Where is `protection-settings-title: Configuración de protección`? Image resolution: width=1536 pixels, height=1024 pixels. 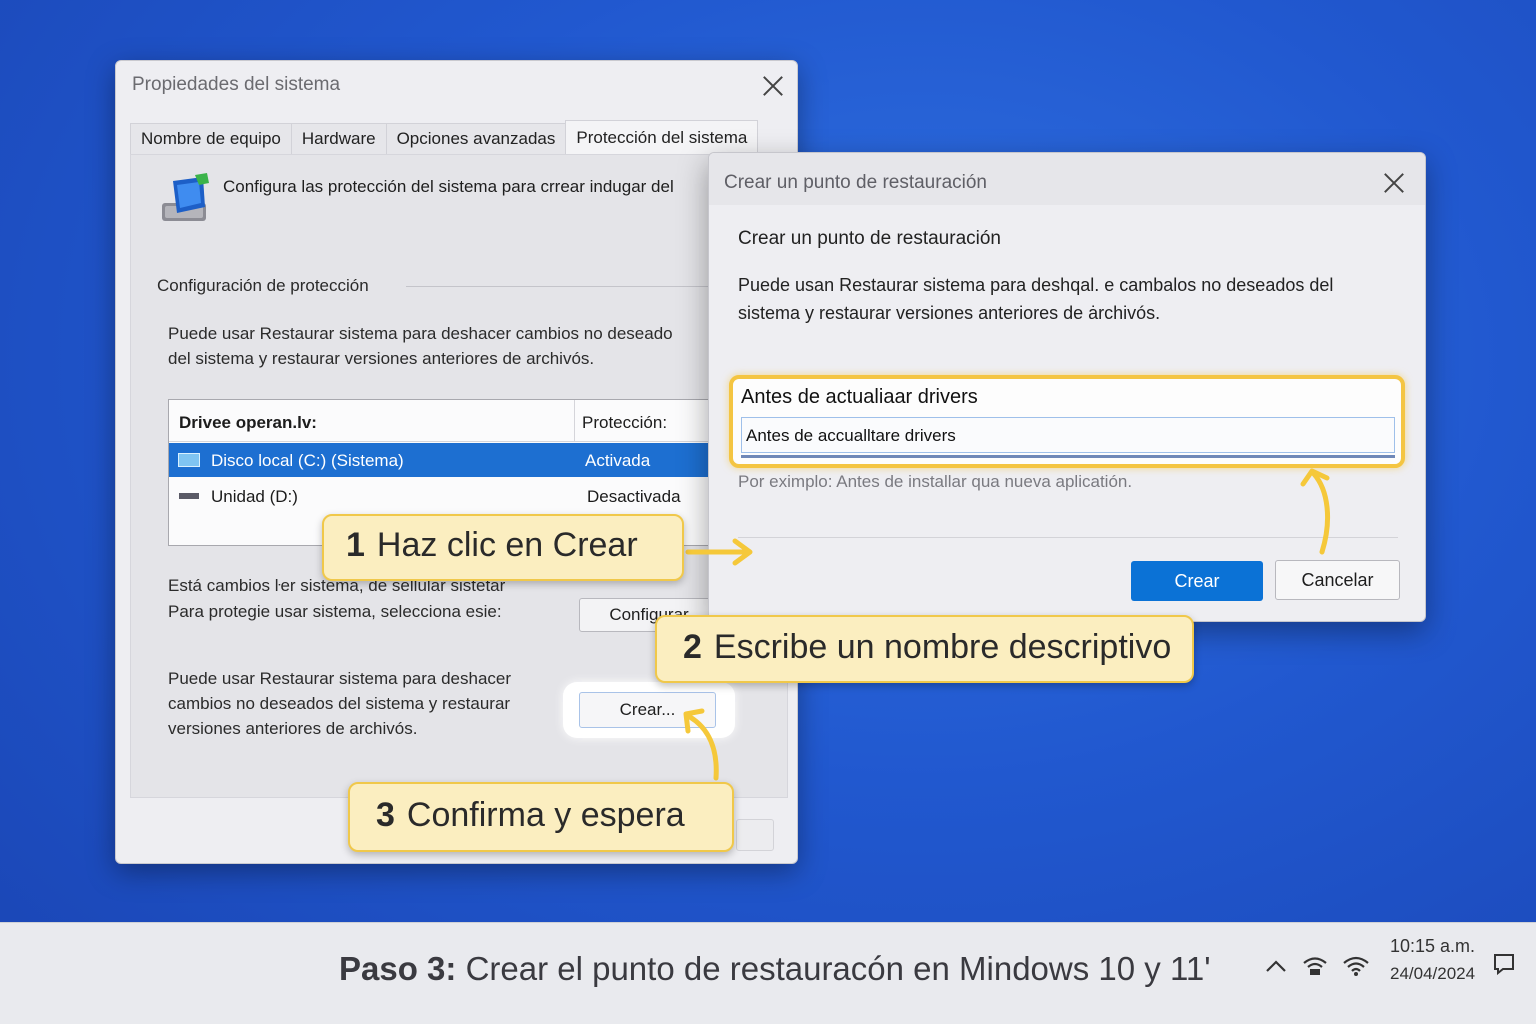 protection-settings-title: Configuración de protección is located at coordinates (263, 285).